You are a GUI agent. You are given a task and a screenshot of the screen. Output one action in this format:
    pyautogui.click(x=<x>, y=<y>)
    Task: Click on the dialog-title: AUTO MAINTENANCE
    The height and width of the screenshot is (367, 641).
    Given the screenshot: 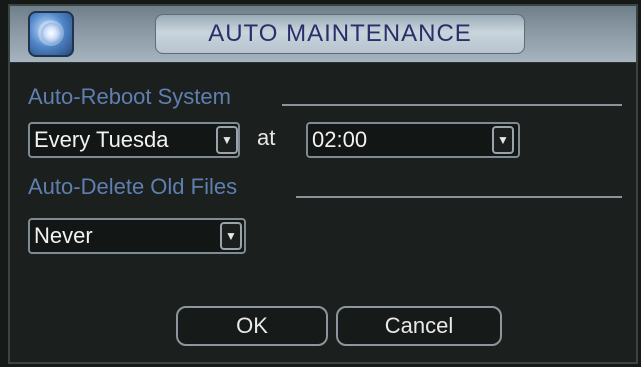 What is the action you would take?
    pyautogui.click(x=340, y=33)
    